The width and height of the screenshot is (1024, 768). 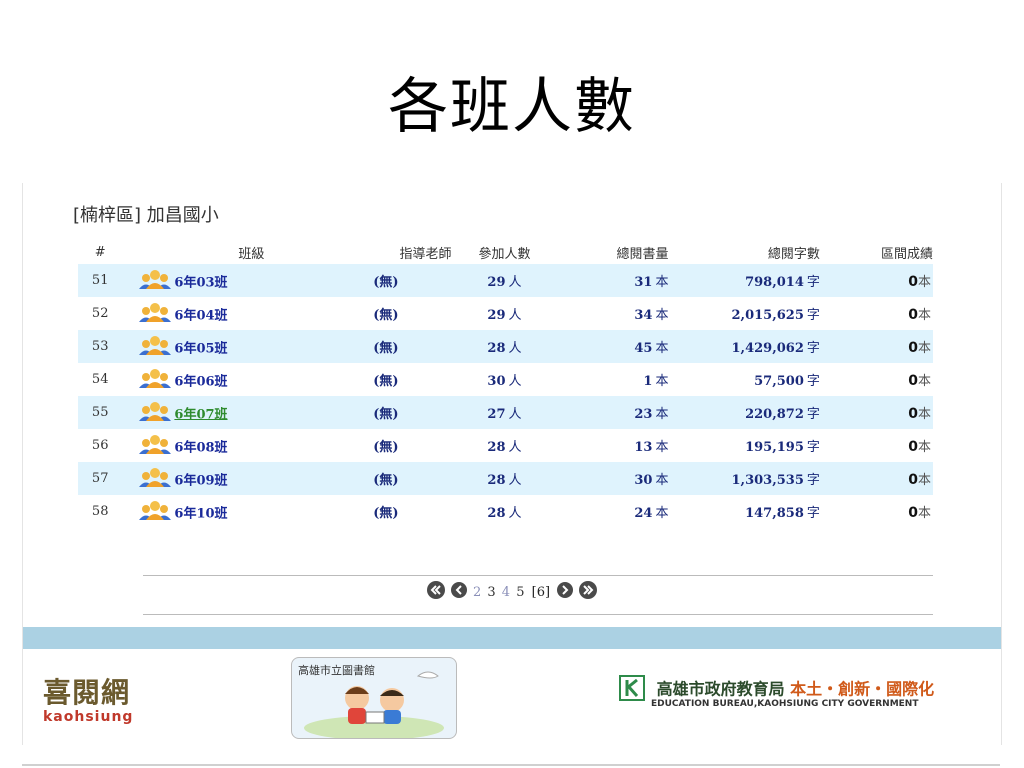 I want to click on pager-divider-bottom, so click(x=538, y=614).